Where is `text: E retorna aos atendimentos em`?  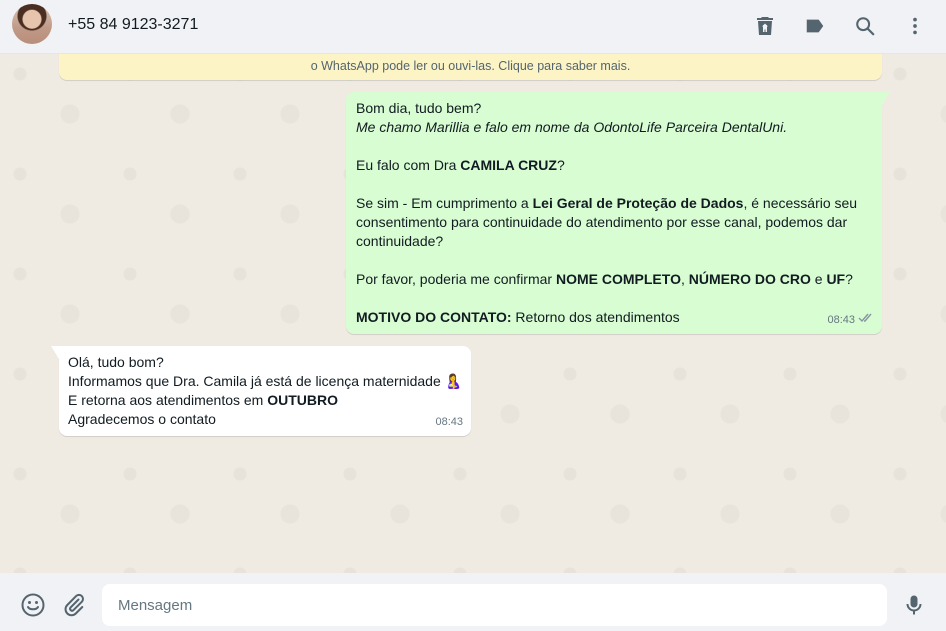 text: E retorna aos atendimentos em is located at coordinates (168, 400).